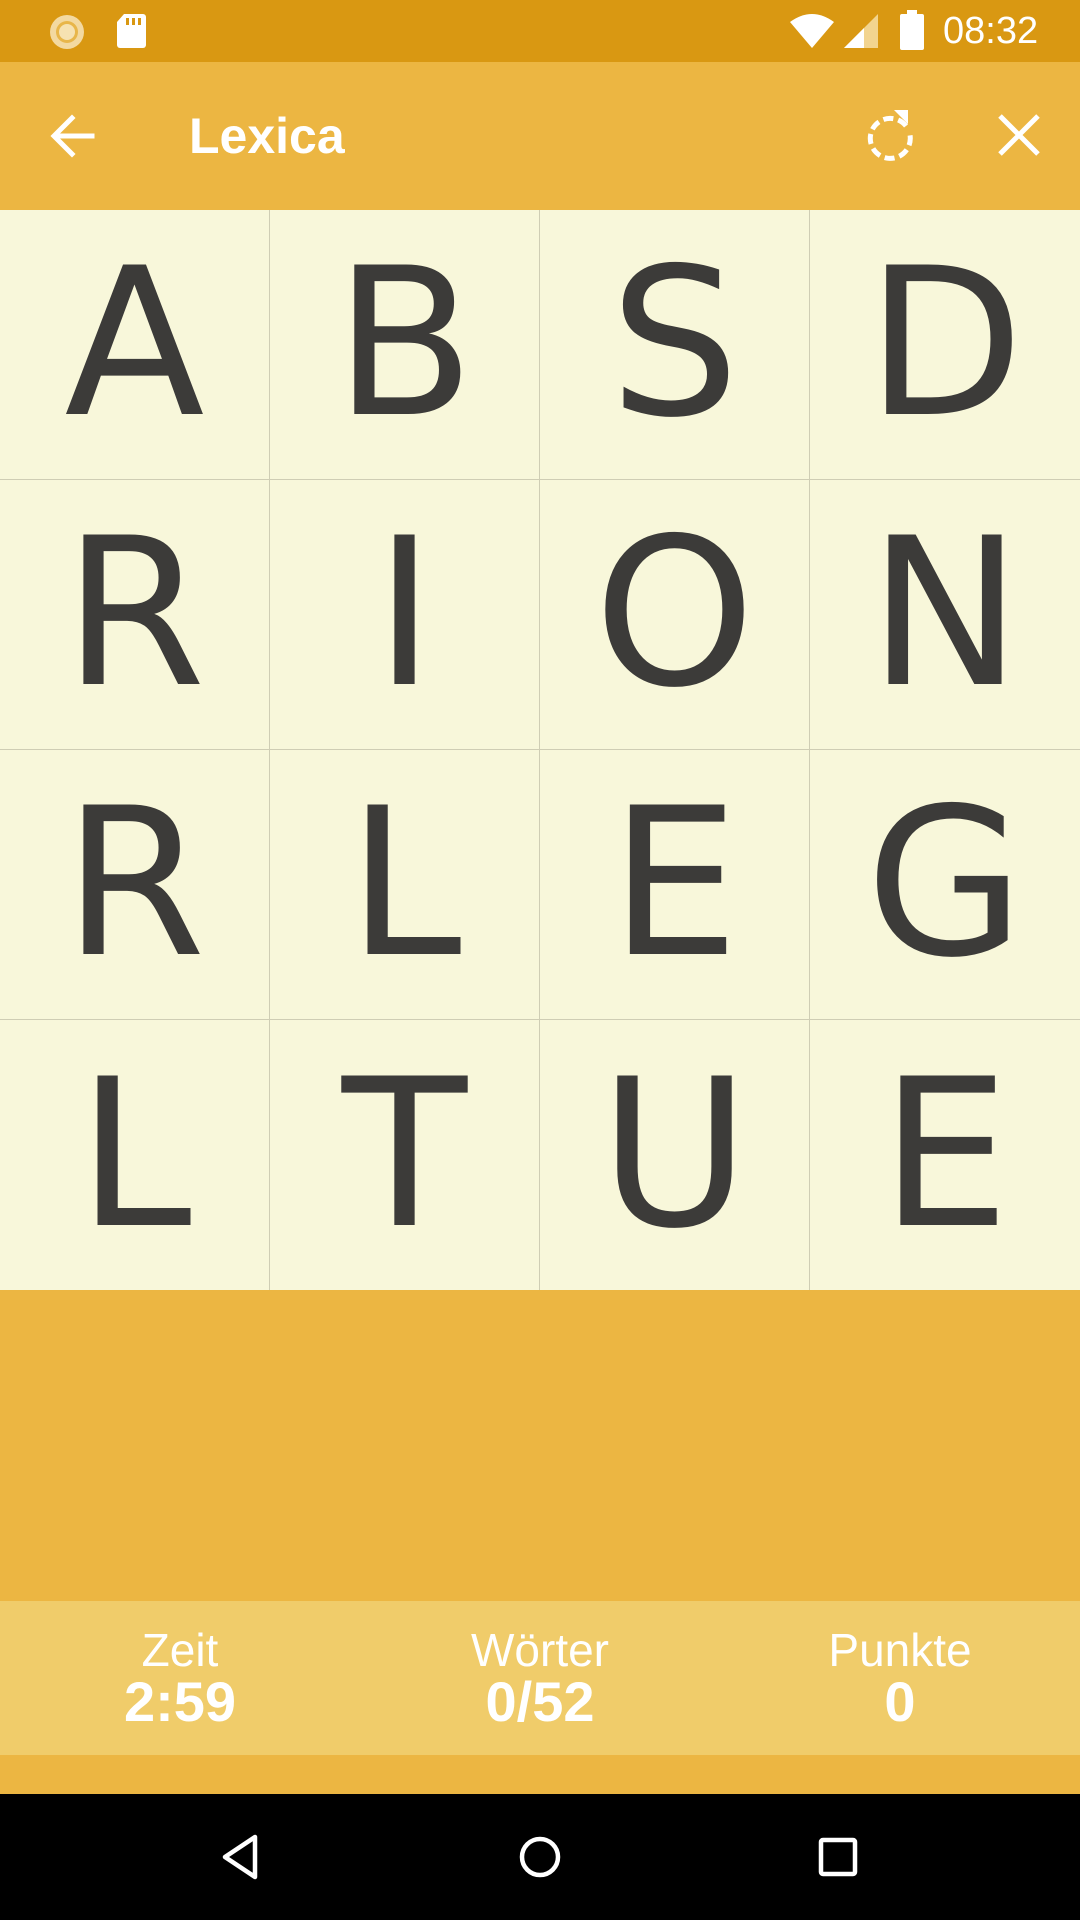  I want to click on app-title: Lexica, so click(267, 136).